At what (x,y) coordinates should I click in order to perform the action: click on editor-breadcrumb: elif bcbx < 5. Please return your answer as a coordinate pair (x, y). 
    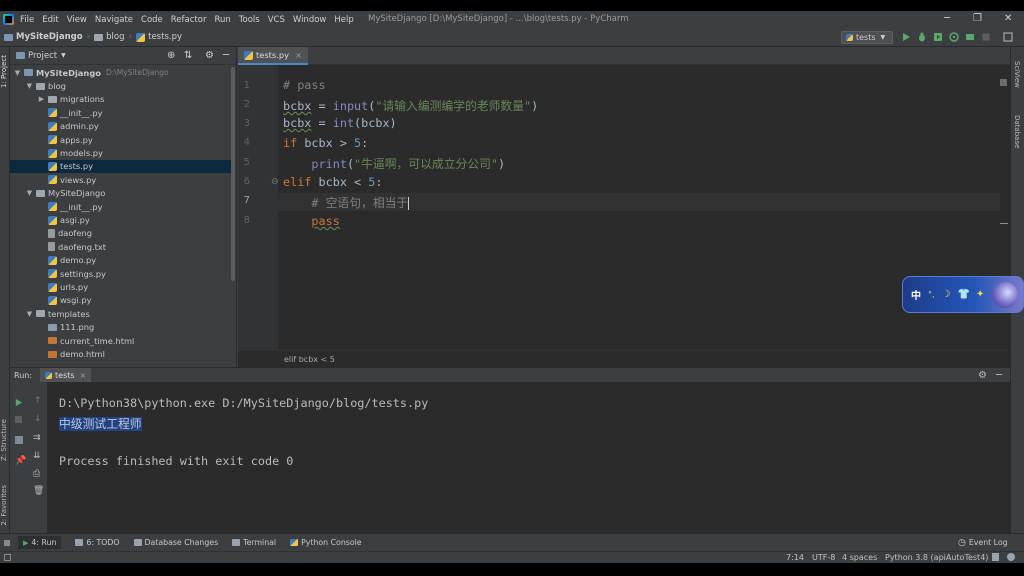
    Looking at the image, I should click on (624, 358).